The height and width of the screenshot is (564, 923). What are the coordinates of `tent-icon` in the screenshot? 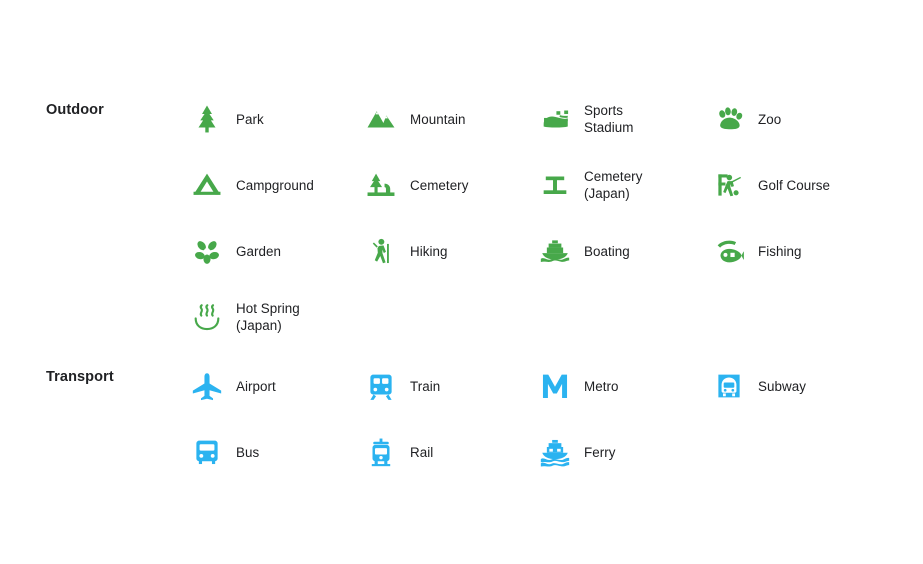 It's located at (207, 185).